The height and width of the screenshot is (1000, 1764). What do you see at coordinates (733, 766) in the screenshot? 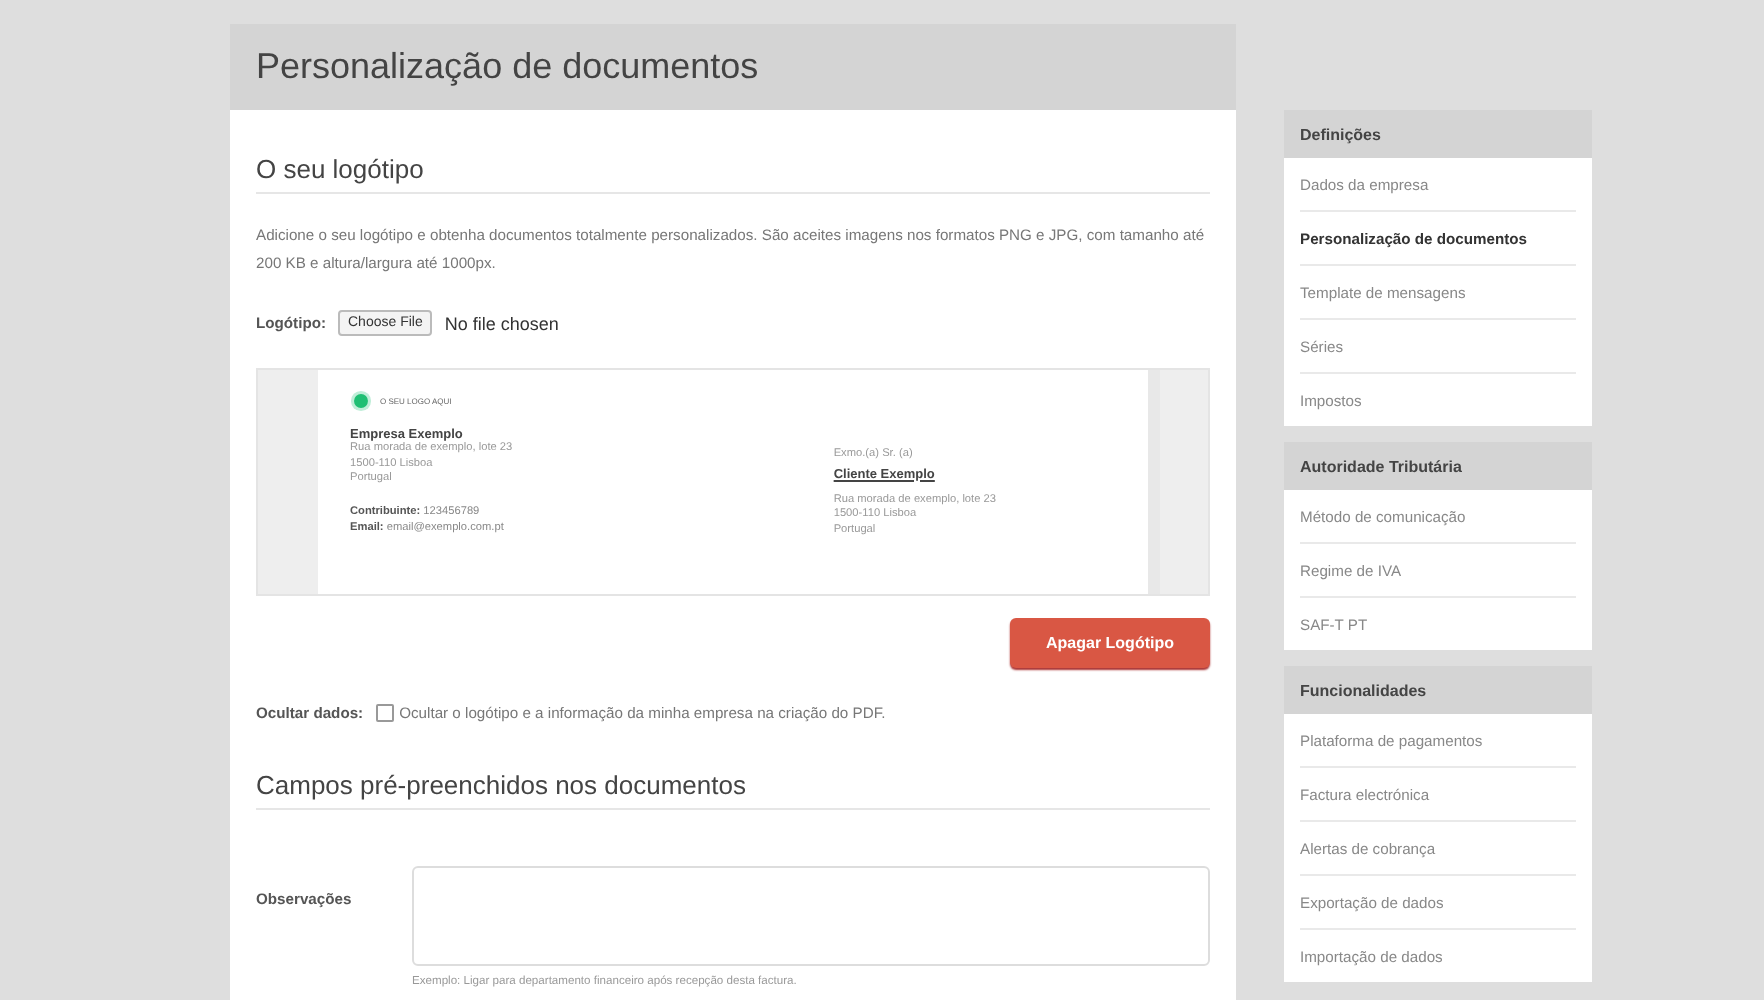
I see `section-heading: Campos pré-preenchidos nos documentos` at bounding box center [733, 766].